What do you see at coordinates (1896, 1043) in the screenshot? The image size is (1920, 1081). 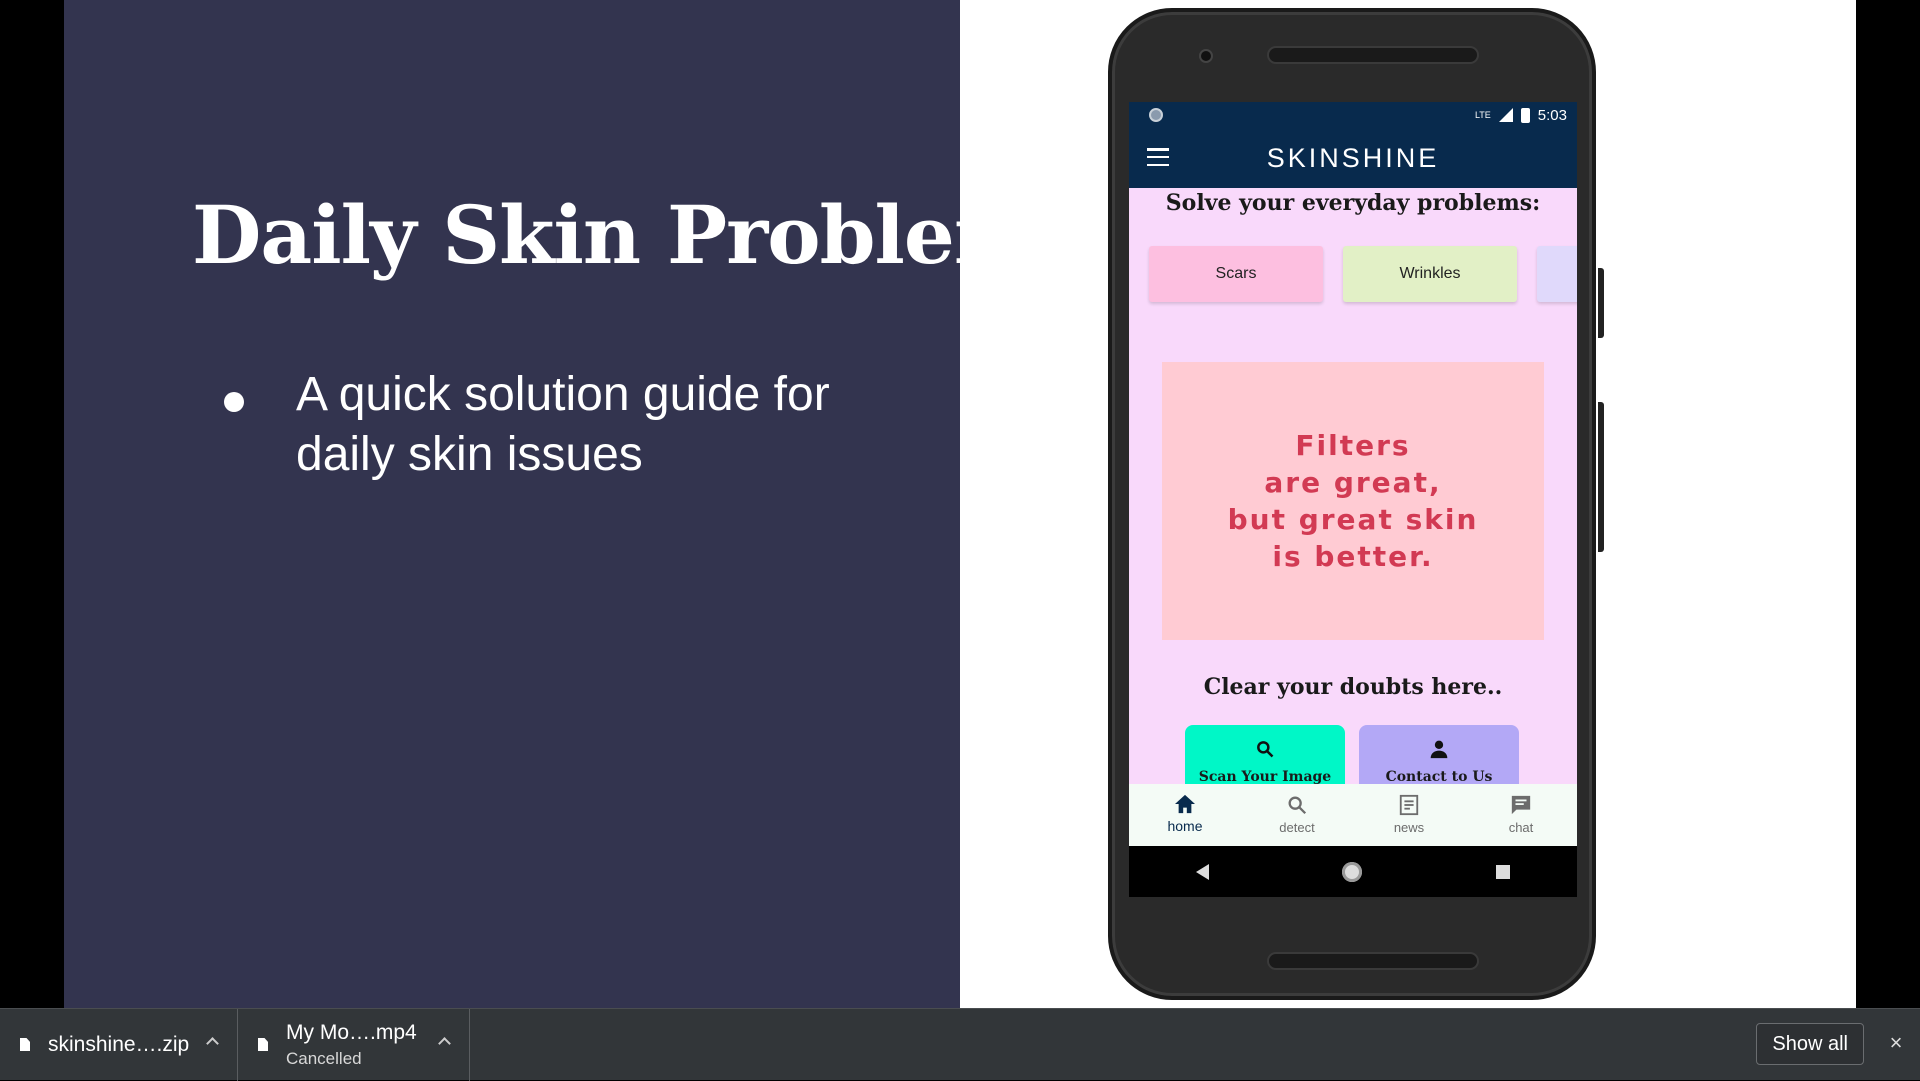 I see `close-icon: ×` at bounding box center [1896, 1043].